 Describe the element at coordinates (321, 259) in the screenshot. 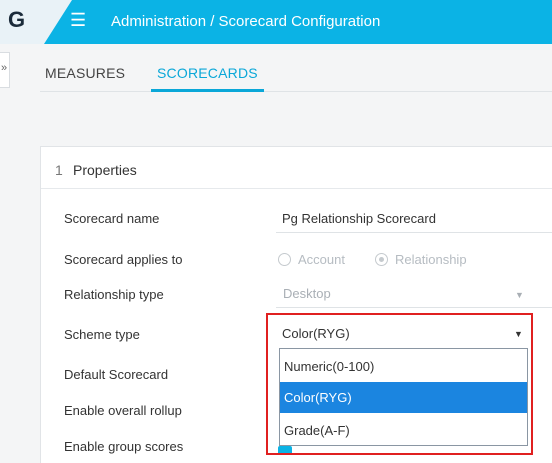

I see `radio-account-label: Account` at that location.